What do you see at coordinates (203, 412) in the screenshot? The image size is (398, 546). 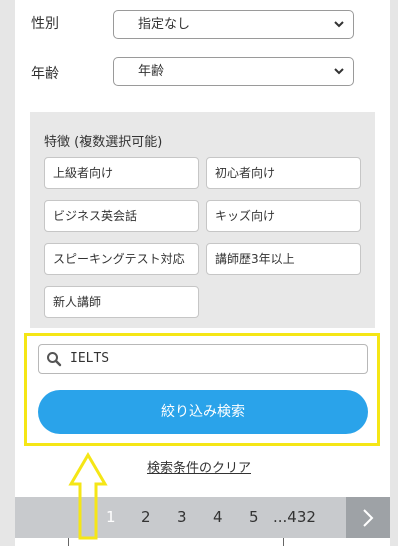 I see `filter-search-button: 絞り込み検索` at bounding box center [203, 412].